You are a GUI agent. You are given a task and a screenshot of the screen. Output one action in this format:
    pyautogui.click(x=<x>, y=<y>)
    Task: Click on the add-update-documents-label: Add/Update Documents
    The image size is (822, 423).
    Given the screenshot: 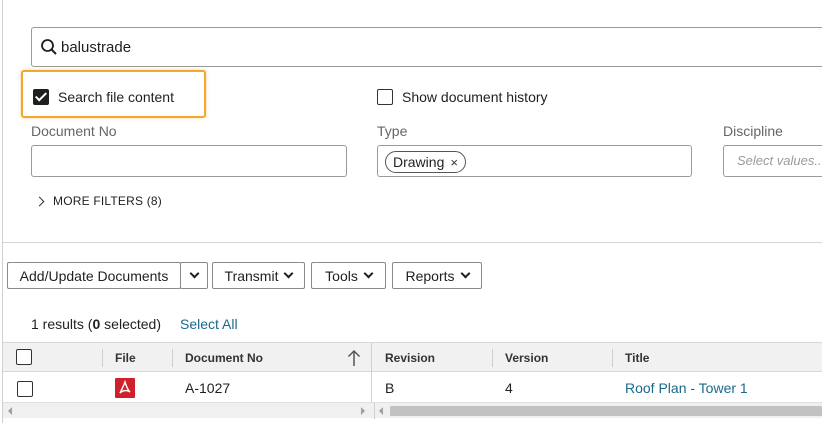 What is the action you would take?
    pyautogui.click(x=94, y=275)
    